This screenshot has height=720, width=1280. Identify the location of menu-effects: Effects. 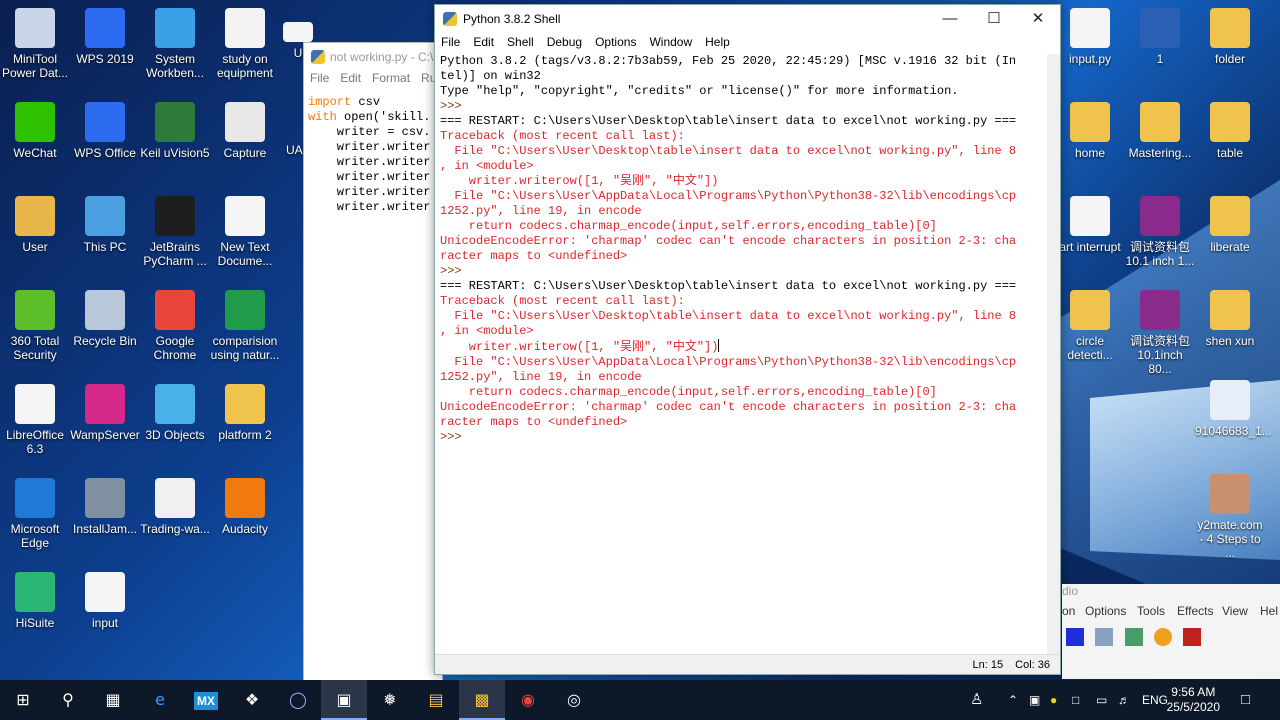
(1195, 611).